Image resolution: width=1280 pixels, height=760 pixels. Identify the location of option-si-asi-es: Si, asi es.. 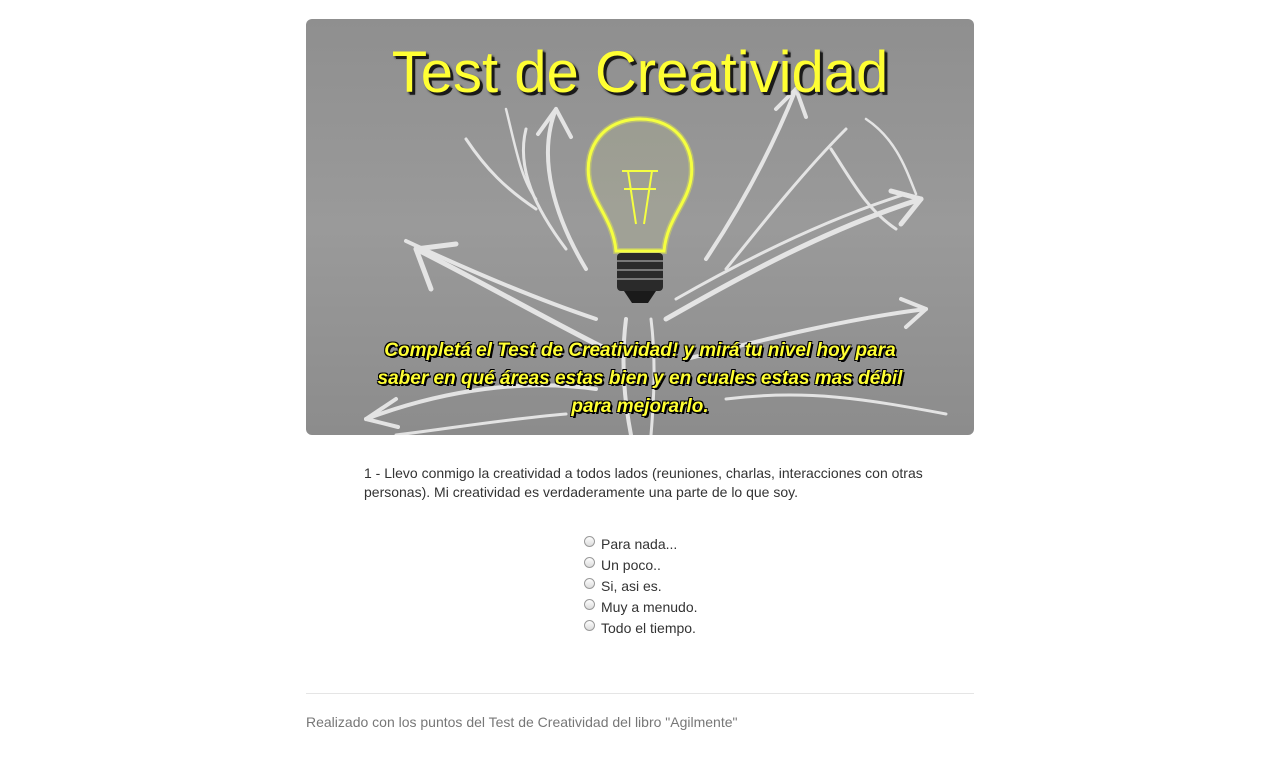
(682, 585).